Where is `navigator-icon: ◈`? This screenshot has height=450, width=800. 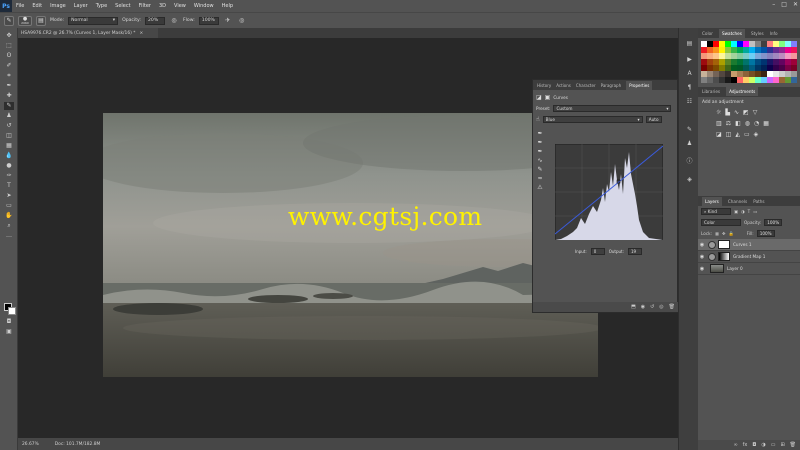
navigator-icon: ◈ is located at coordinates (689, 180).